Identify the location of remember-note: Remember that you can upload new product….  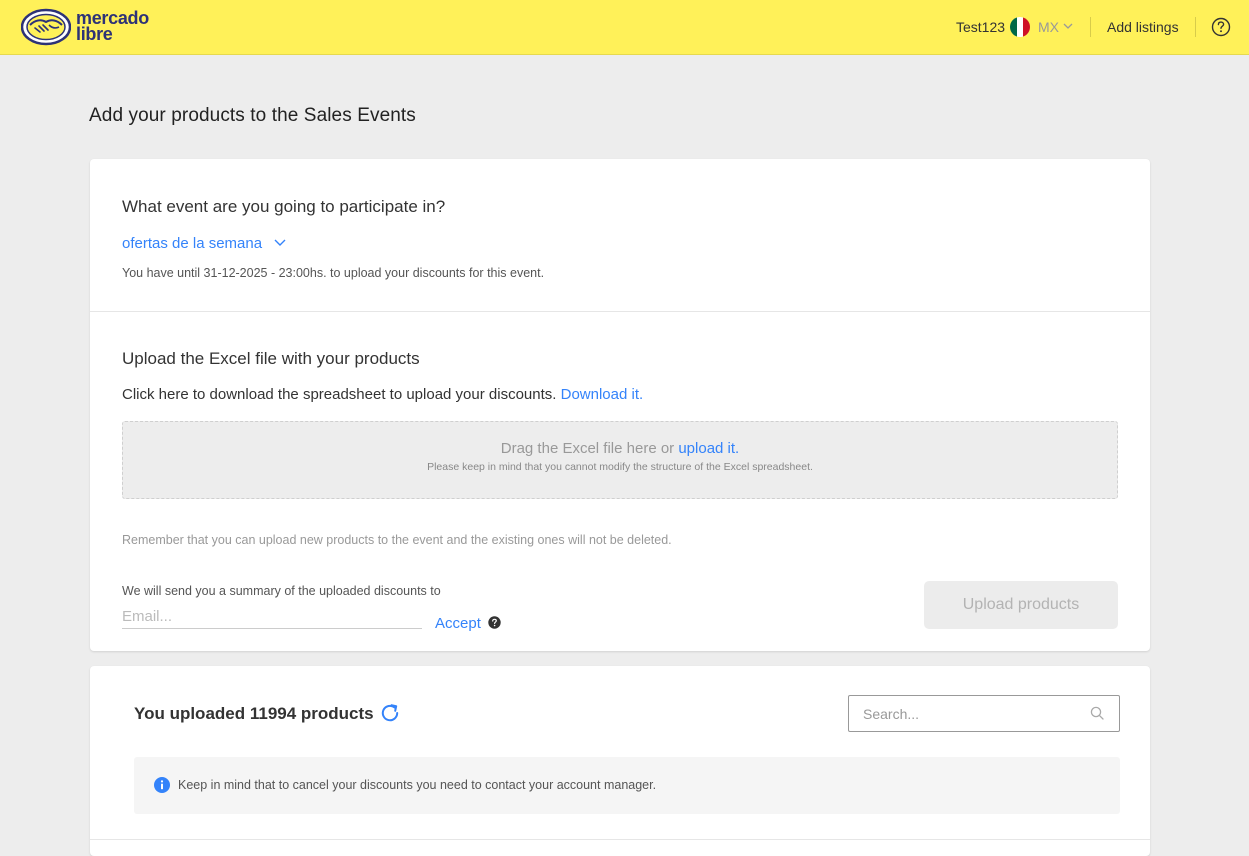
(397, 540).